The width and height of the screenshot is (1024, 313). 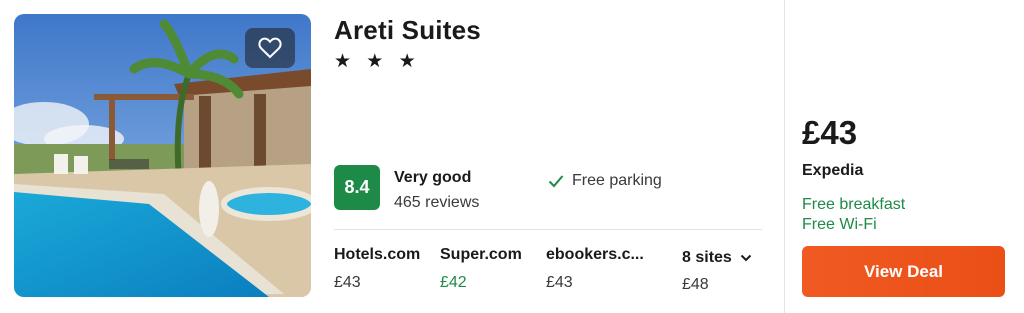 What do you see at coordinates (453, 282) in the screenshot?
I see `site-price-best: £42` at bounding box center [453, 282].